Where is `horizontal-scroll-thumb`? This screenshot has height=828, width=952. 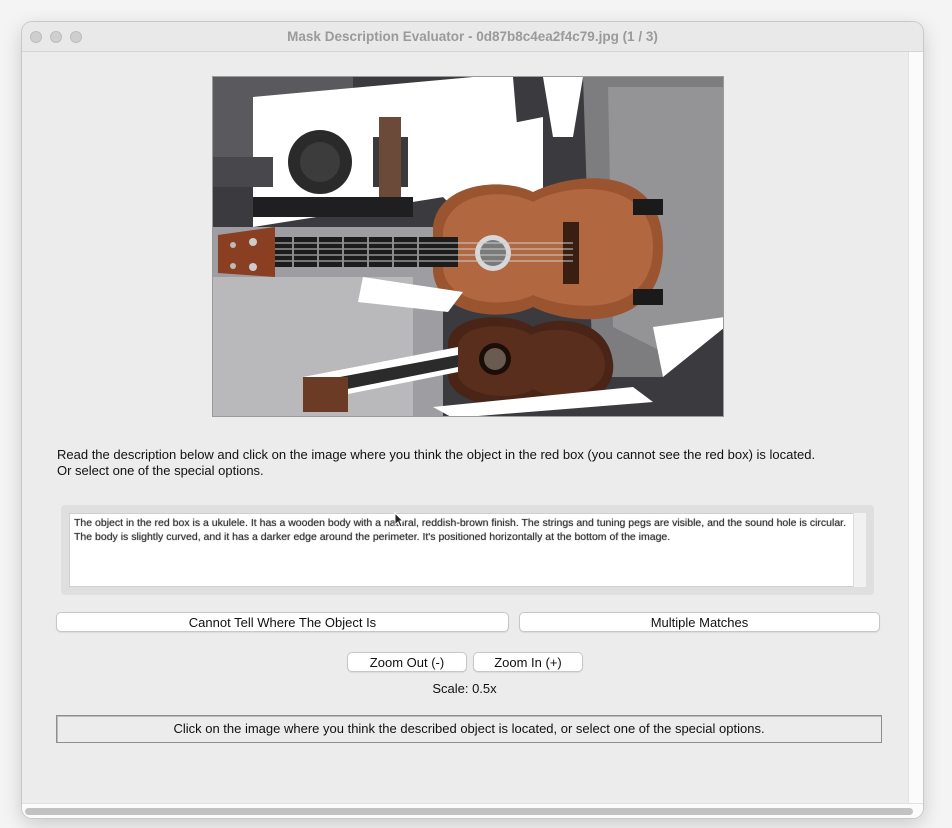 horizontal-scroll-thumb is located at coordinates (469, 811).